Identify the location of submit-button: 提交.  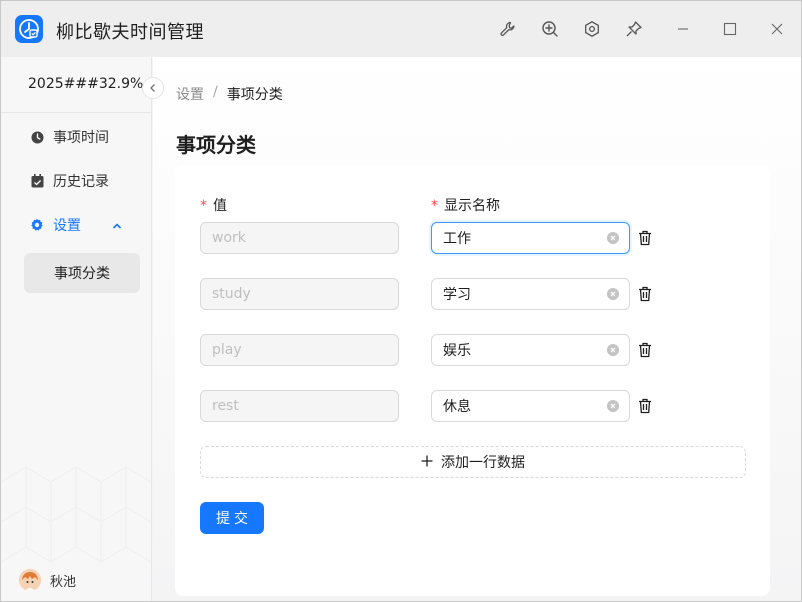
(232, 518).